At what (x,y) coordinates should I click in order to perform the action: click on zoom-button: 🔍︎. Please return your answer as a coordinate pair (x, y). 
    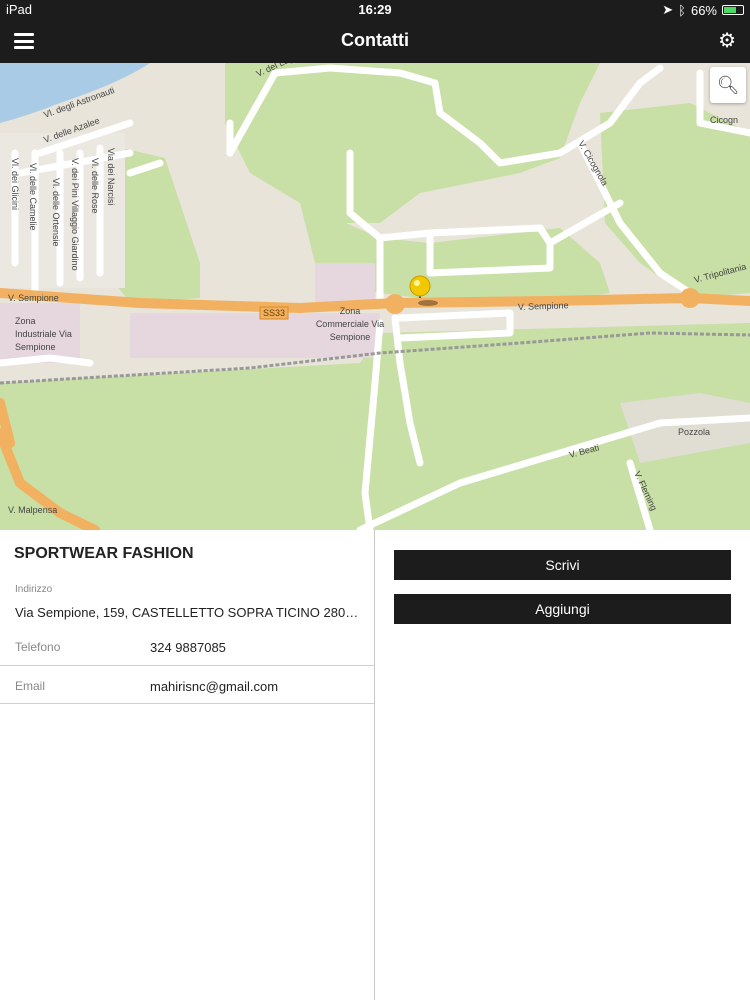
    Looking at the image, I should click on (728, 85).